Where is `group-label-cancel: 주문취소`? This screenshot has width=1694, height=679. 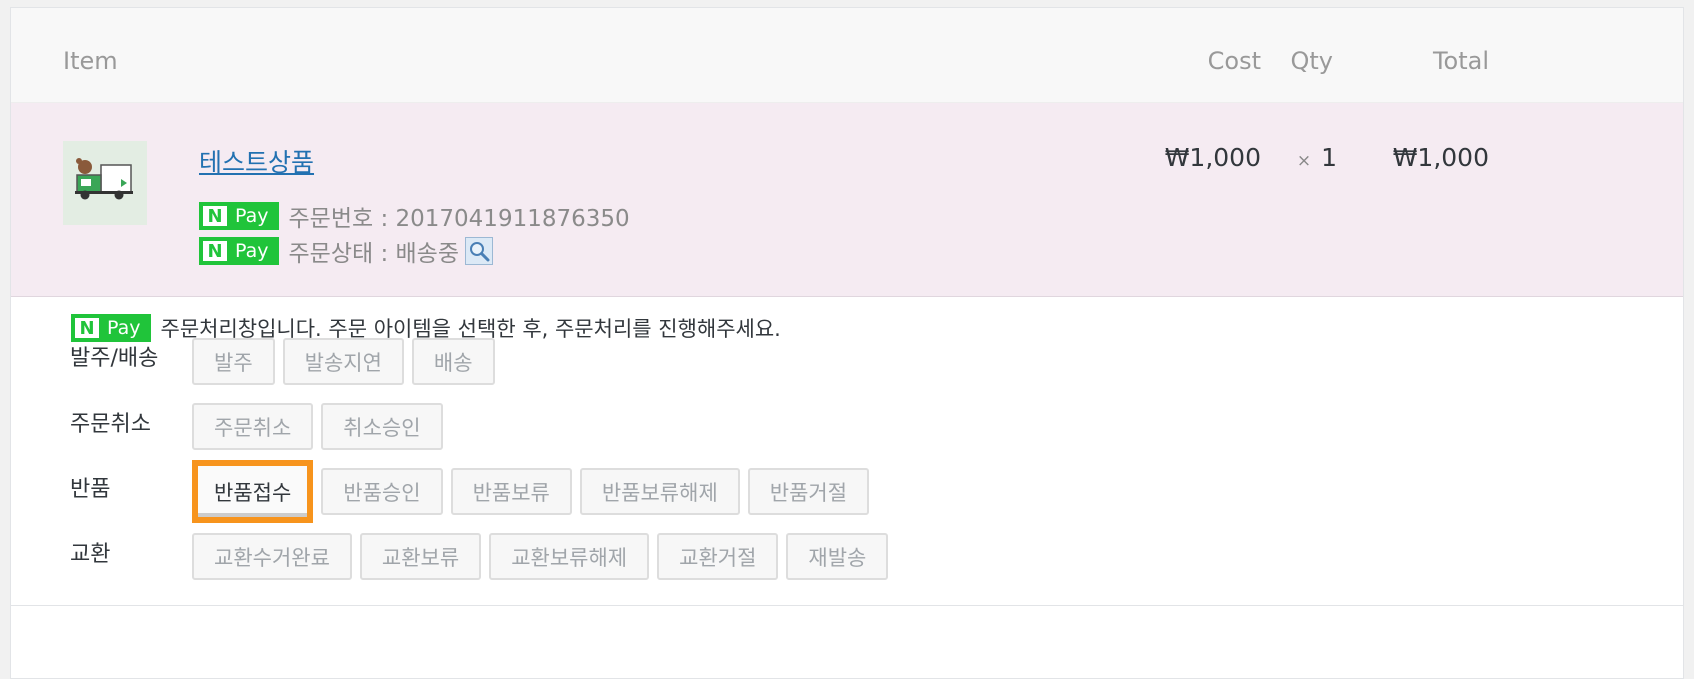
group-label-cancel: 주문취소 is located at coordinates (110, 424).